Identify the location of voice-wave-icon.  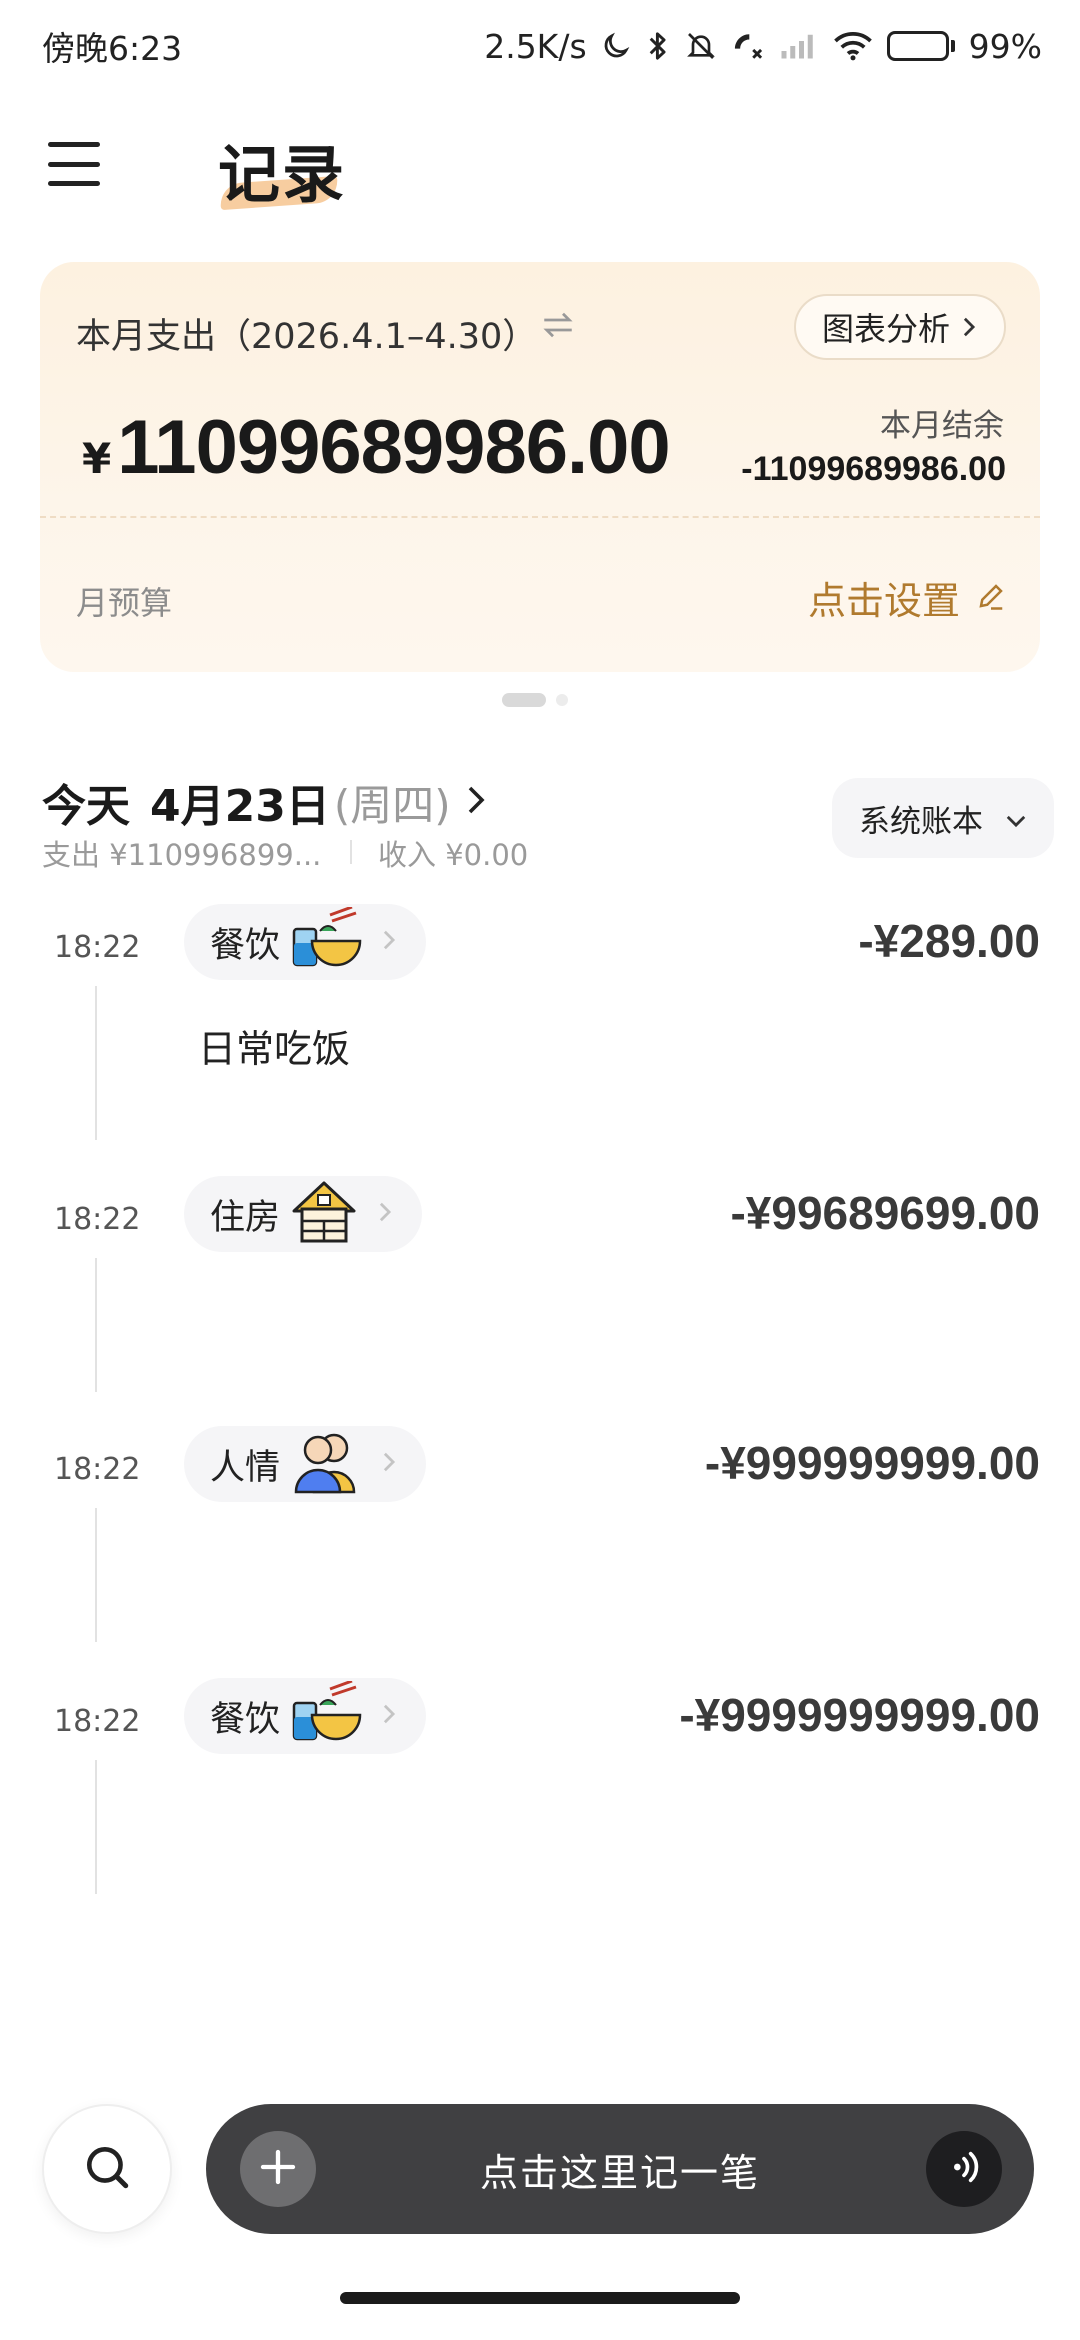
(964, 2169).